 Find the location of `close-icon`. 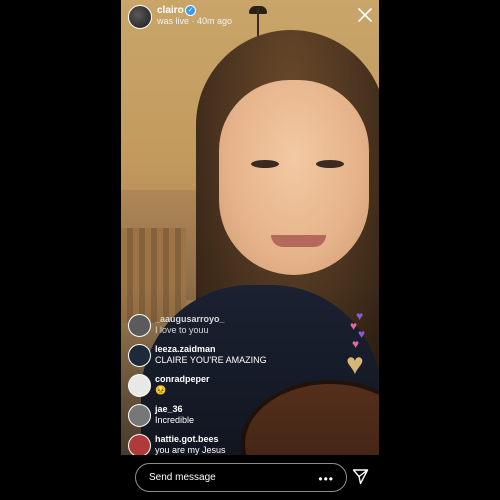

close-icon is located at coordinates (365, 15).